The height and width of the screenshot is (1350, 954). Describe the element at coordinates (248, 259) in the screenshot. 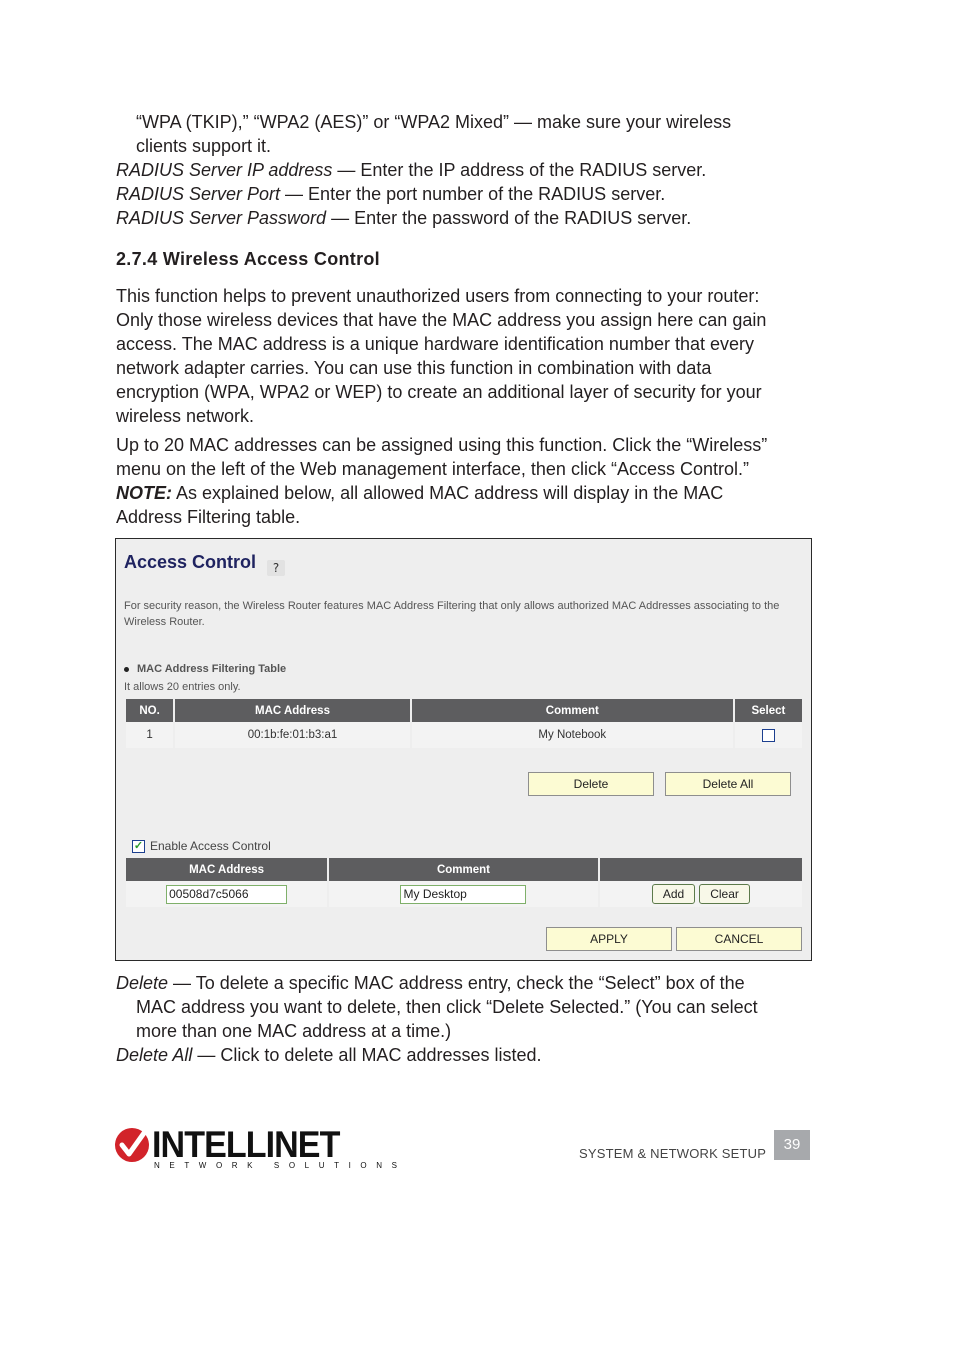

I see `section-heading: 2.7.4 Wireless Access Control` at that location.